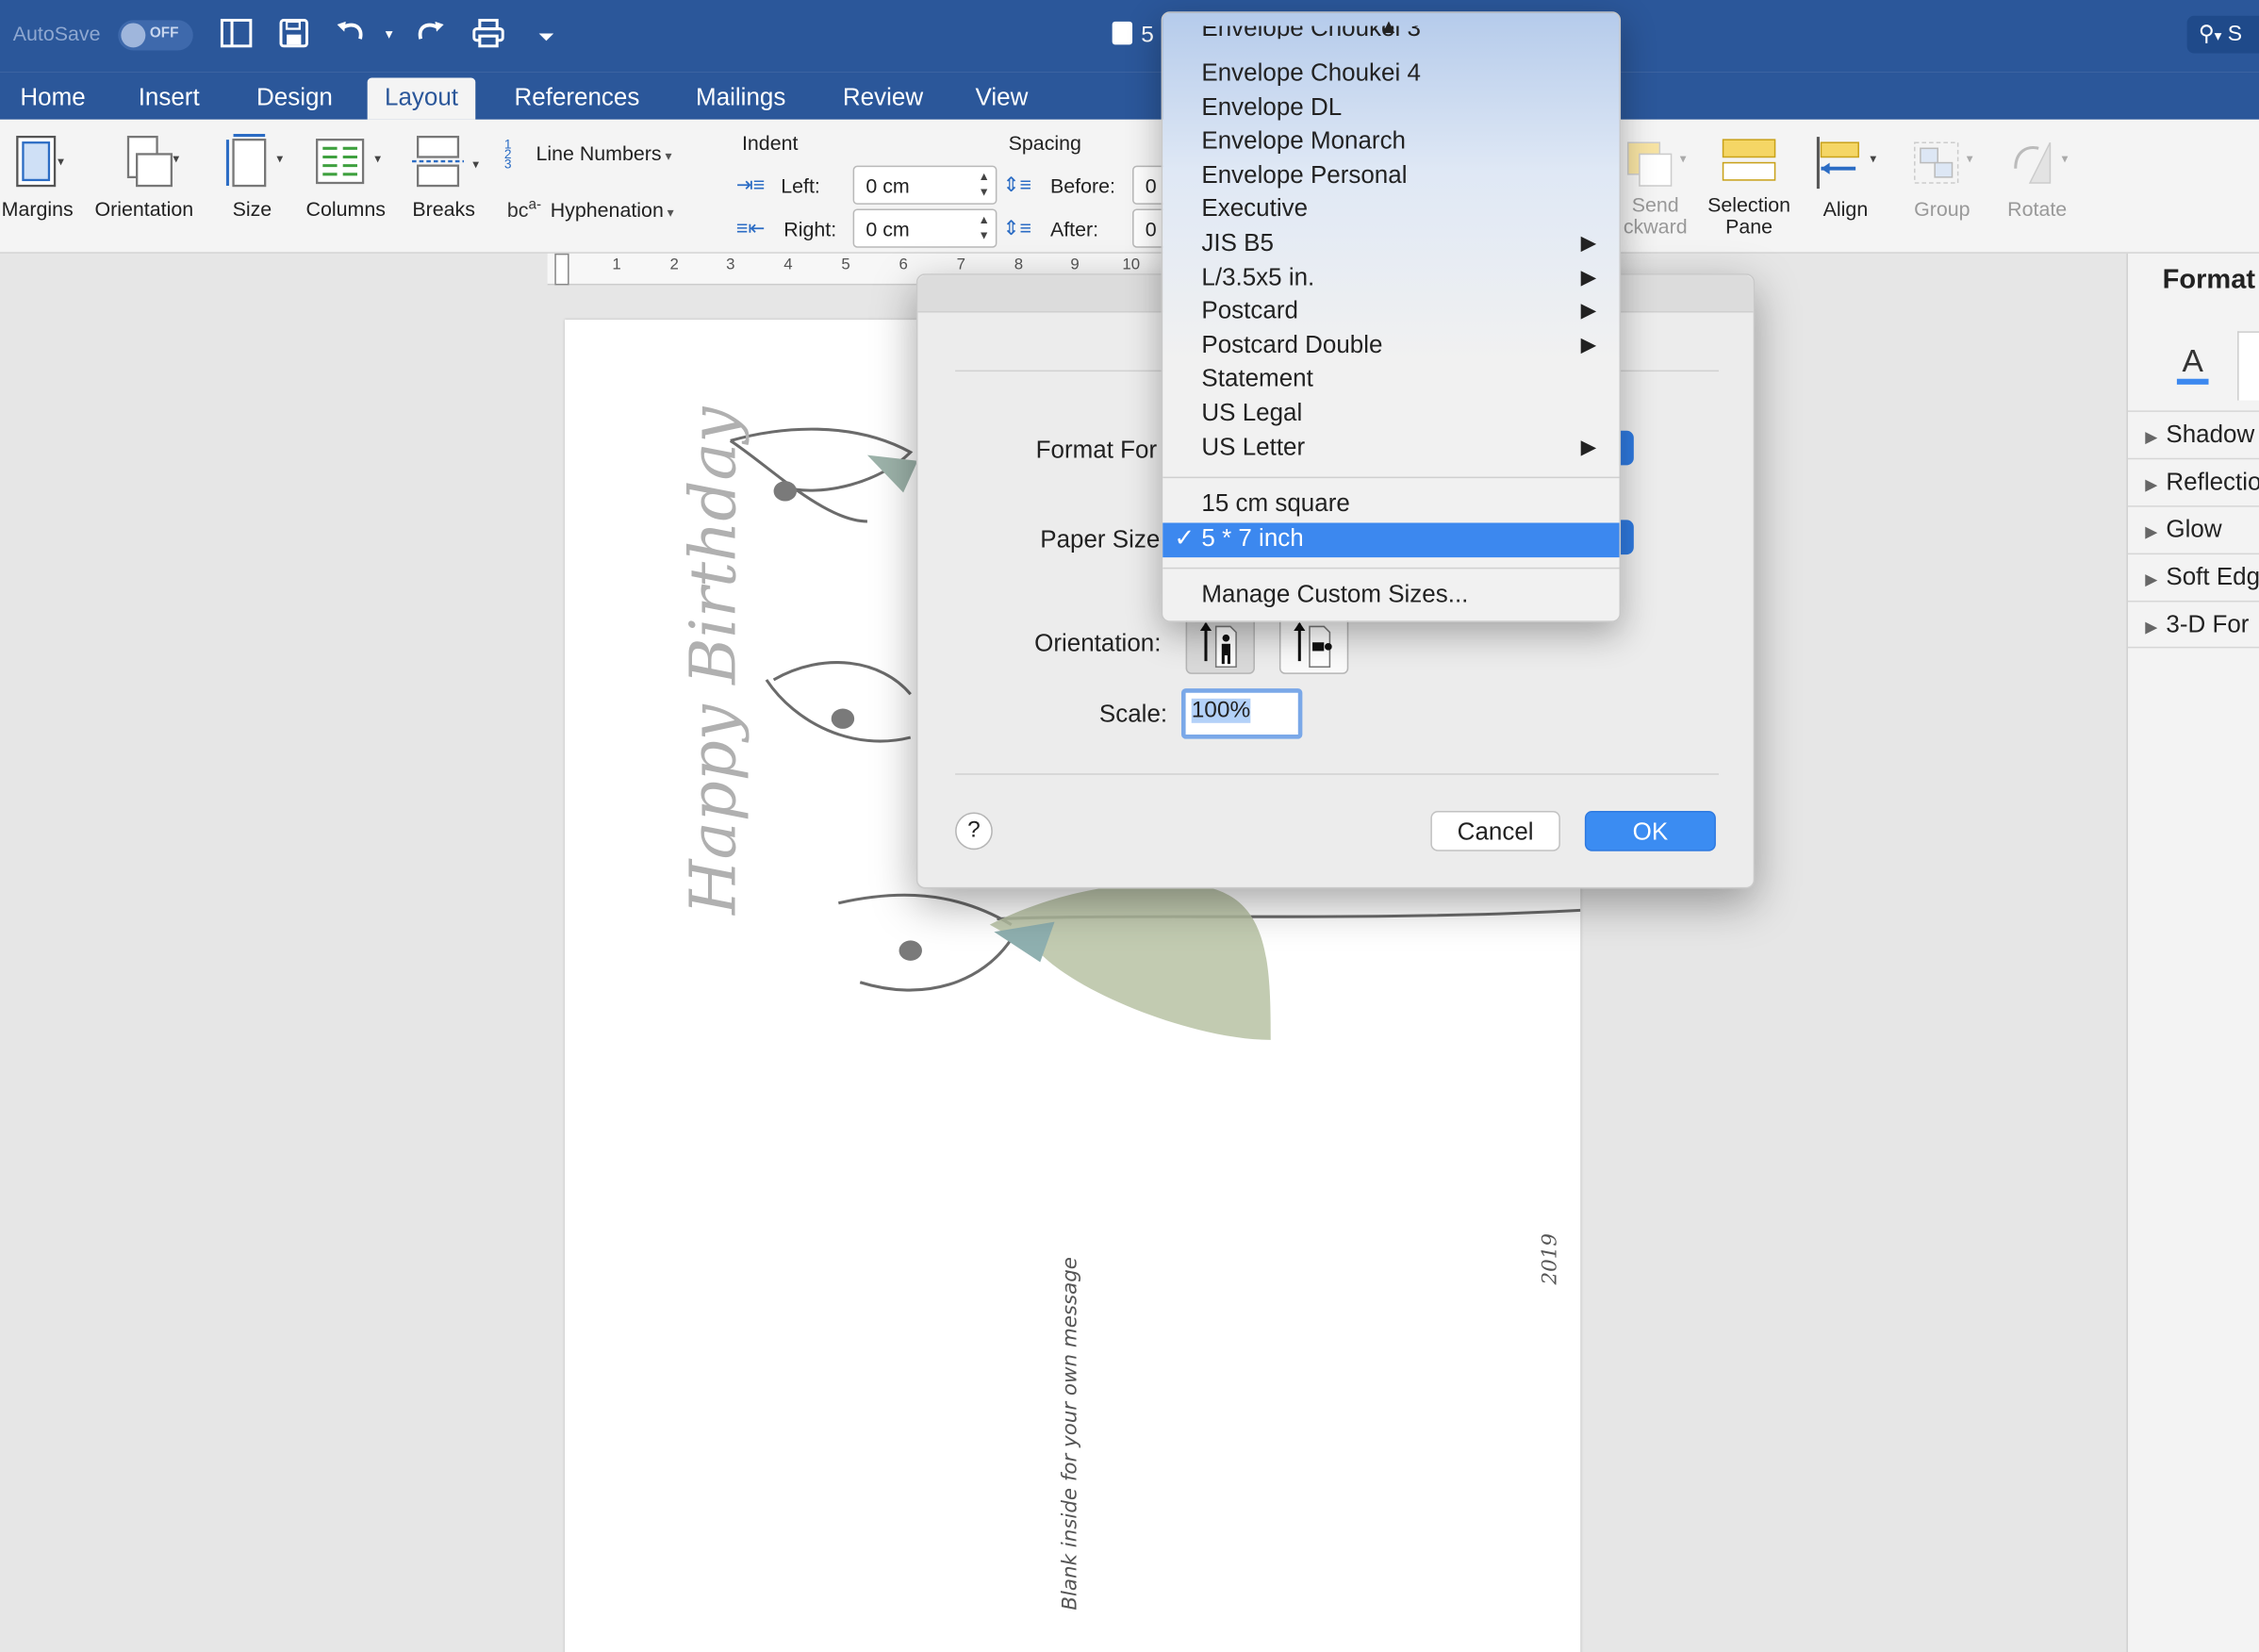  Describe the element at coordinates (1002, 98) in the screenshot. I see `tab-view: View` at that location.